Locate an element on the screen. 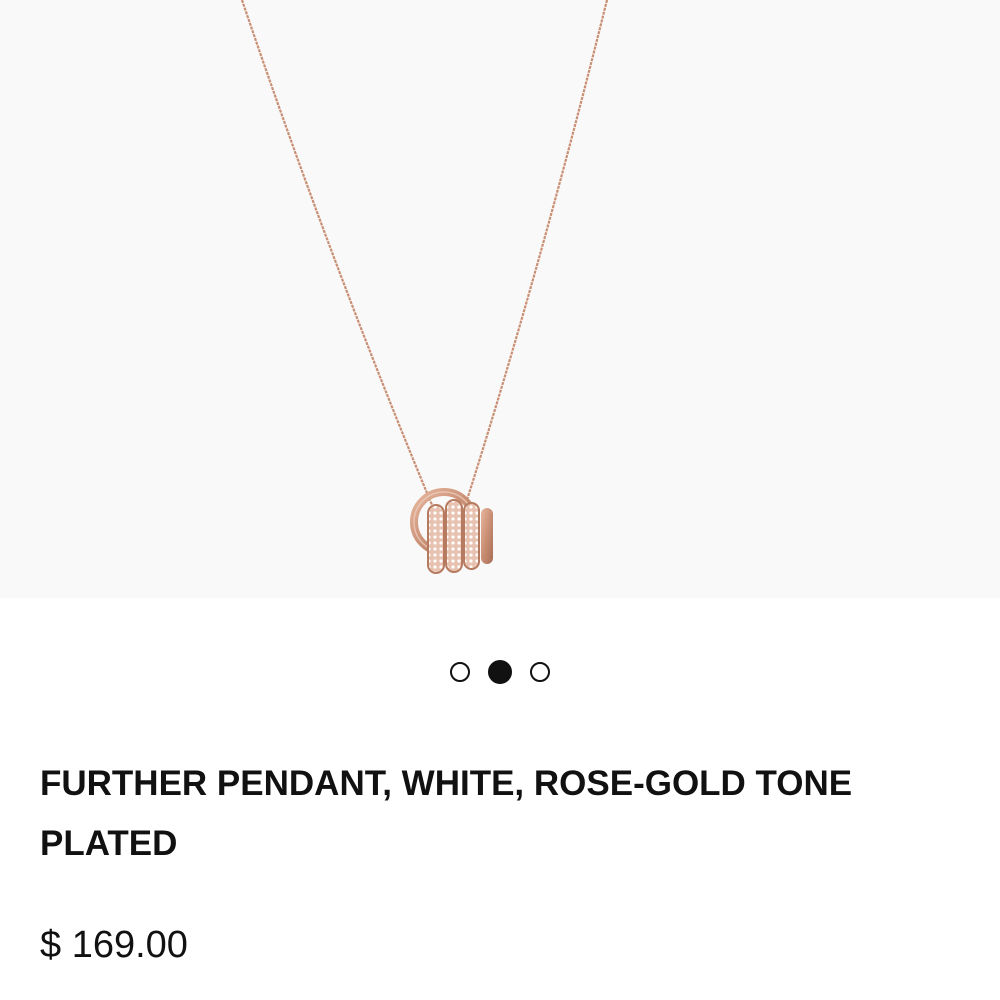 This screenshot has height=1000, width=1000. carousel-indicator is located at coordinates (500, 672).